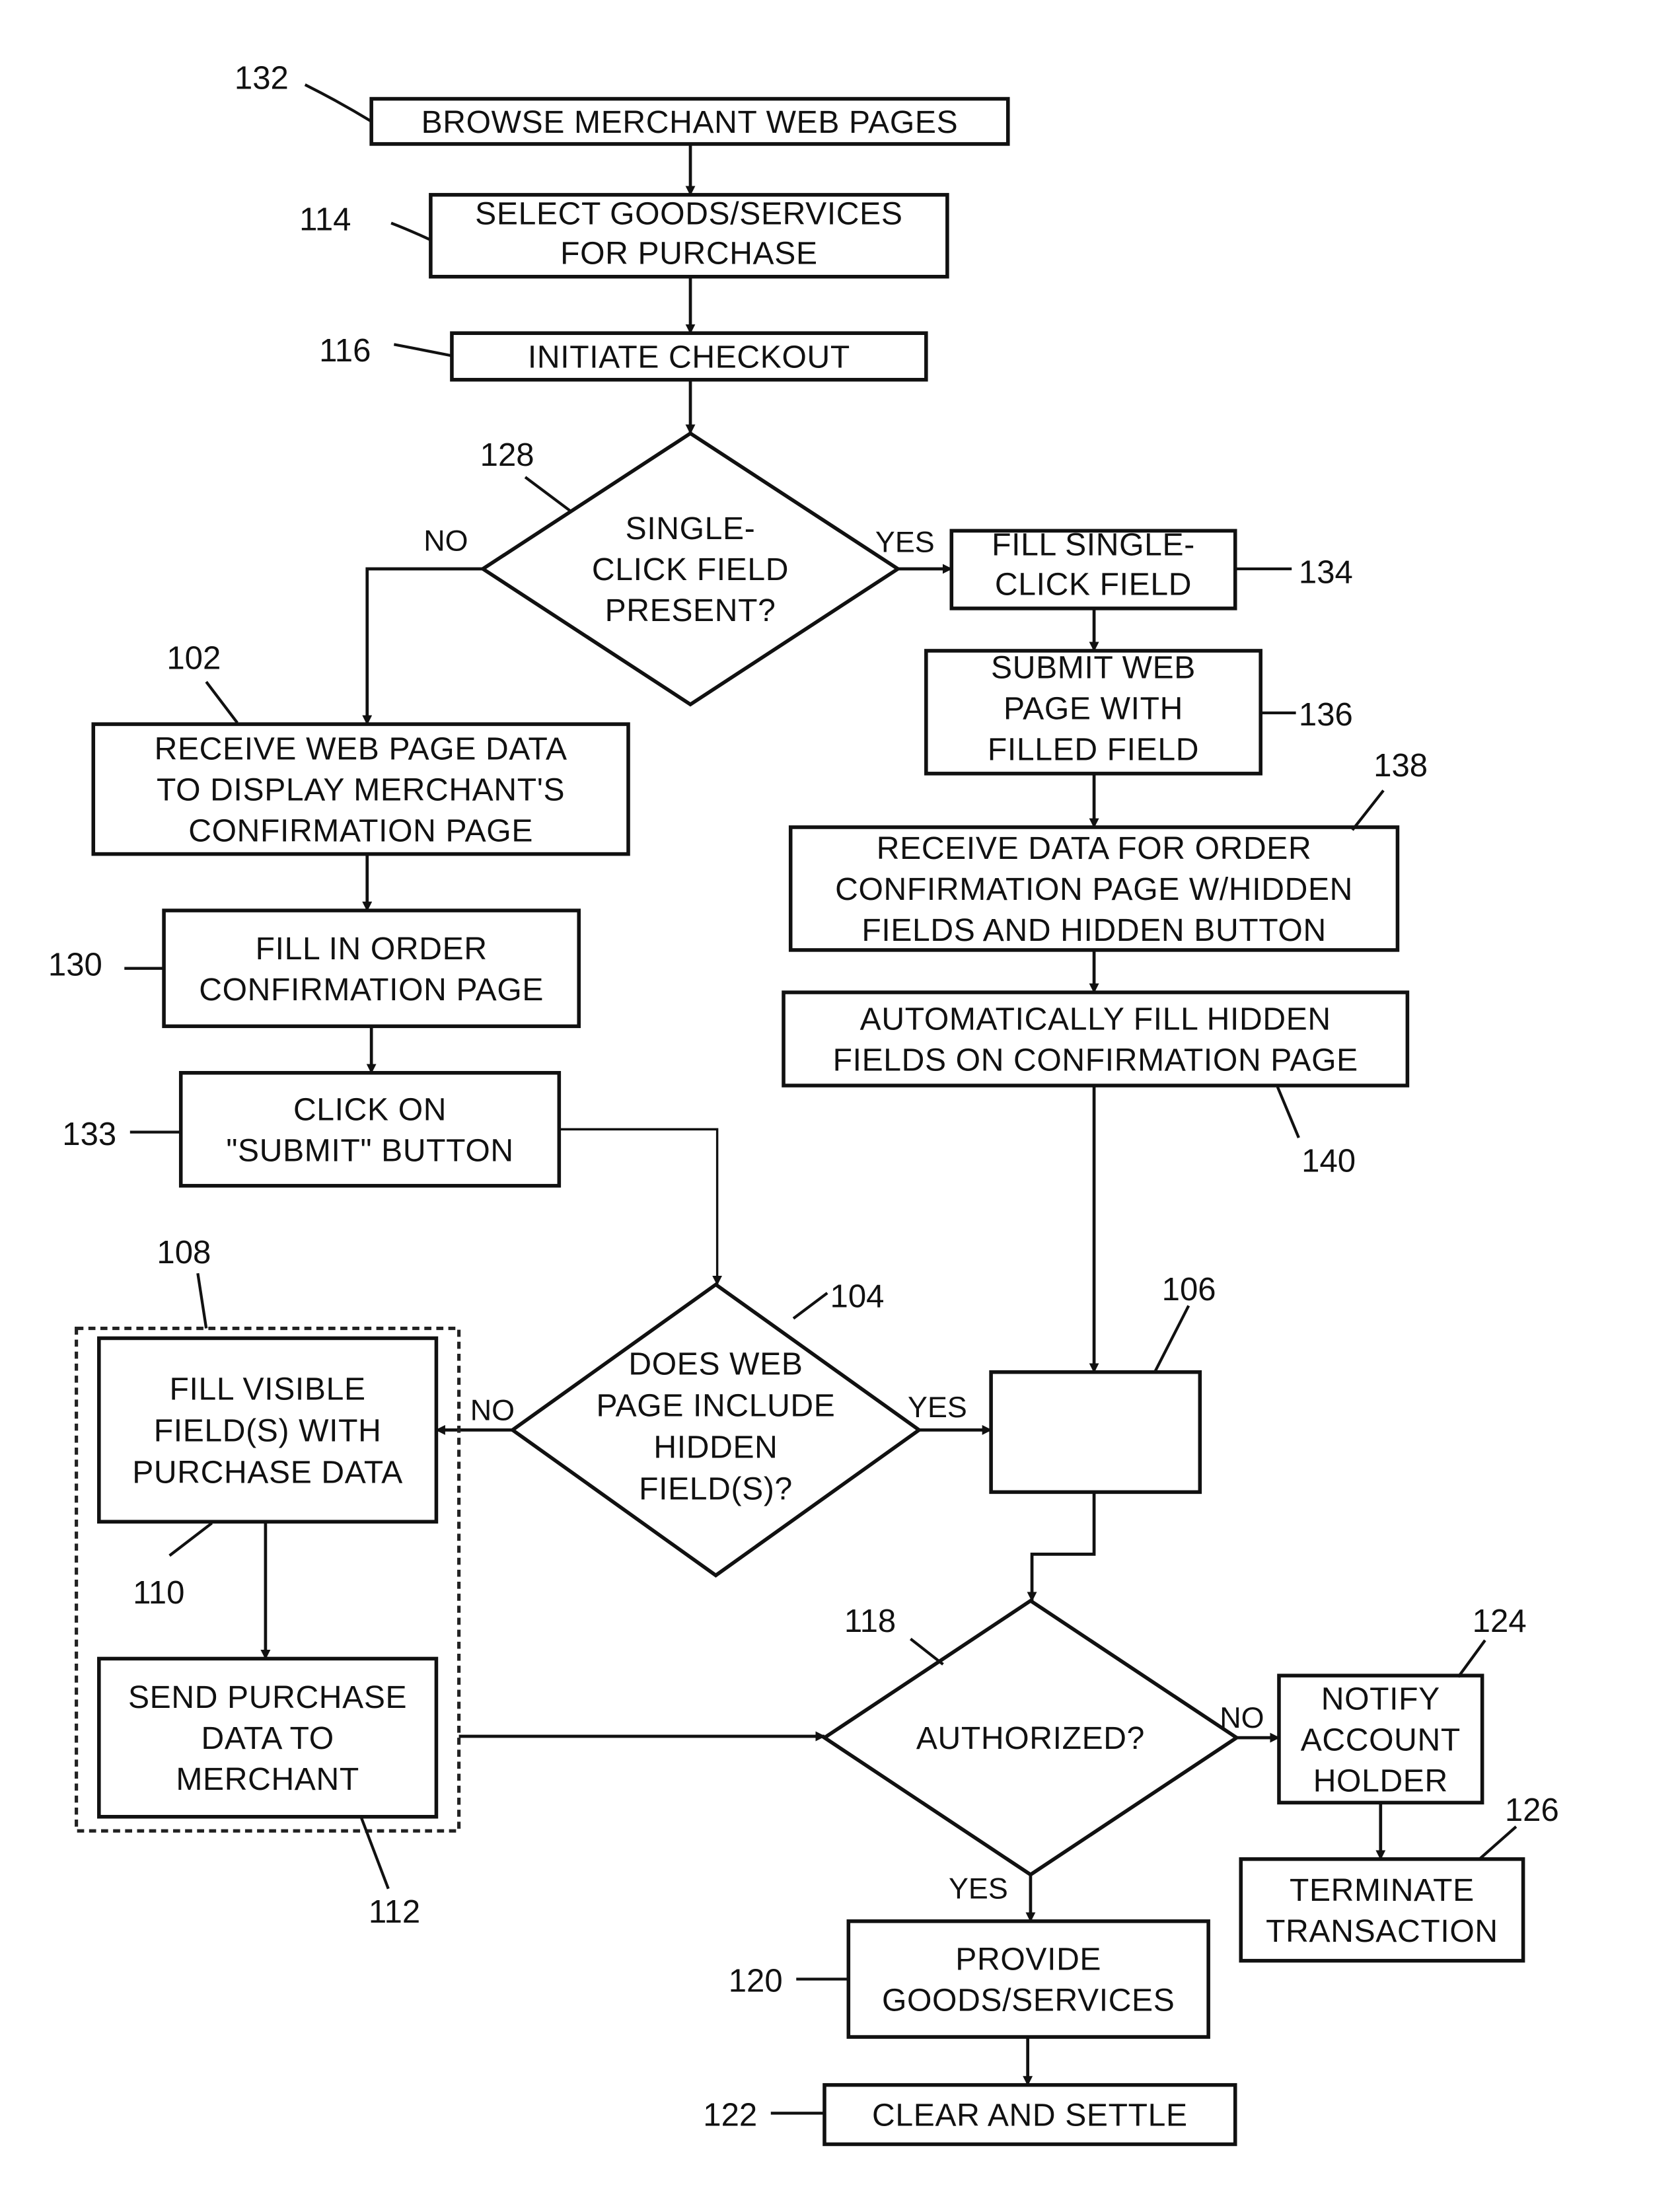 The width and height of the screenshot is (1680, 2212). I want to click on ref-numeral-text: 120, so click(756, 1981).